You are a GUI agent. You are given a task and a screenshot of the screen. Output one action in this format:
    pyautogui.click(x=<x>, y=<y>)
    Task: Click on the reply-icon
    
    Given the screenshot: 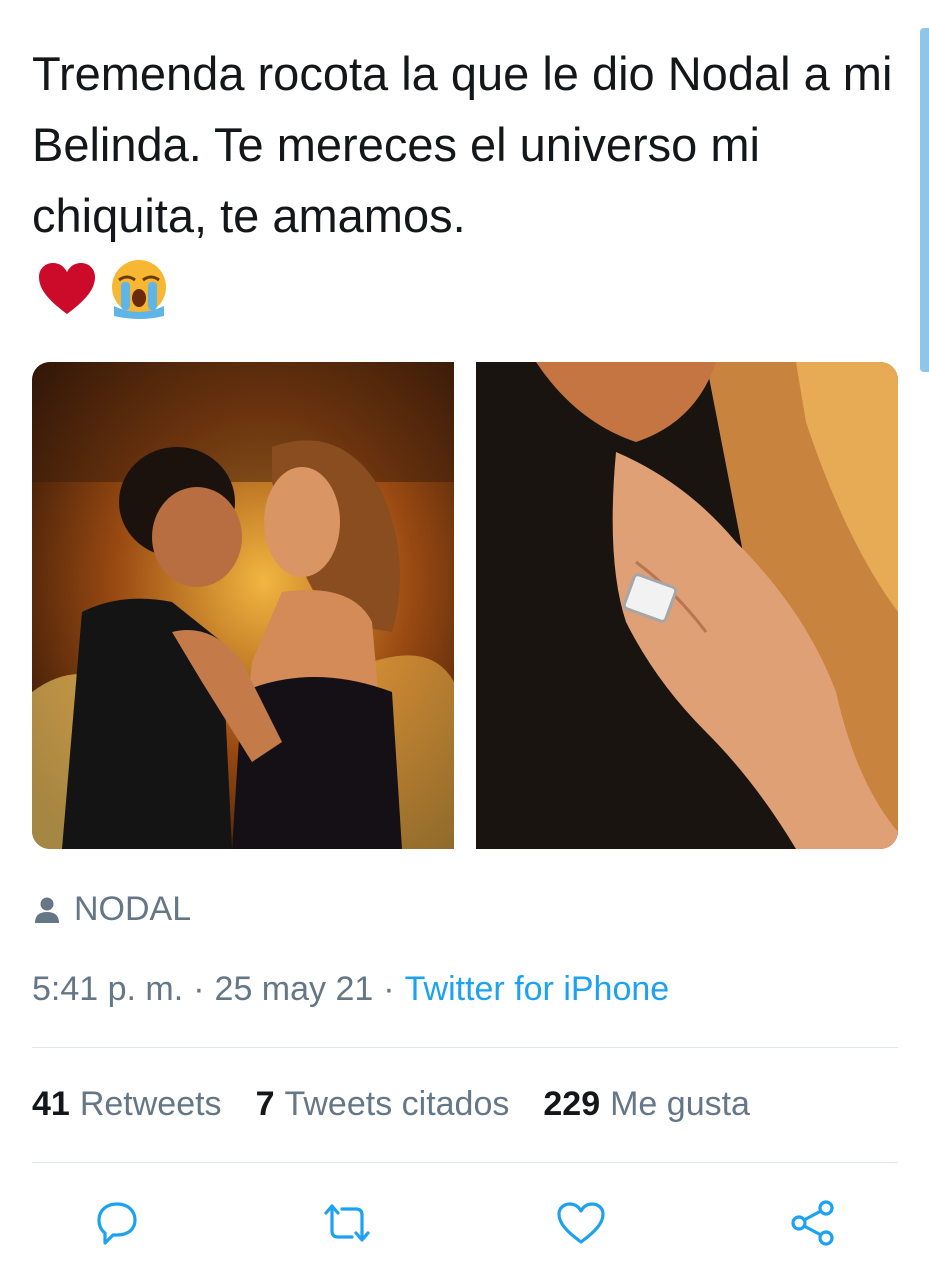 What is the action you would take?
    pyautogui.click(x=117, y=1223)
    